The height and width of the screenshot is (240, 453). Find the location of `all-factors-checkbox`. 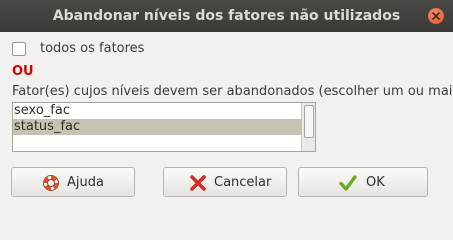

all-factors-checkbox is located at coordinates (19, 49).